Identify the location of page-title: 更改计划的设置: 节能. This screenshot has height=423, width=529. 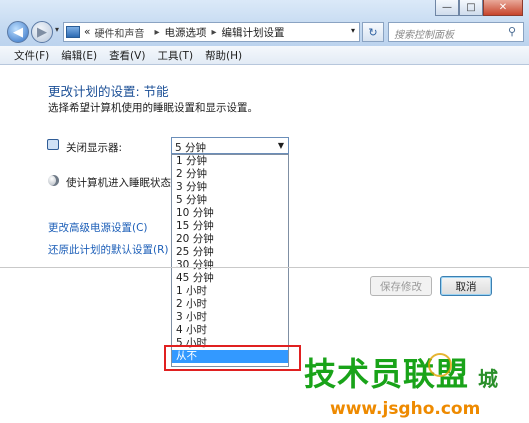
(108, 91).